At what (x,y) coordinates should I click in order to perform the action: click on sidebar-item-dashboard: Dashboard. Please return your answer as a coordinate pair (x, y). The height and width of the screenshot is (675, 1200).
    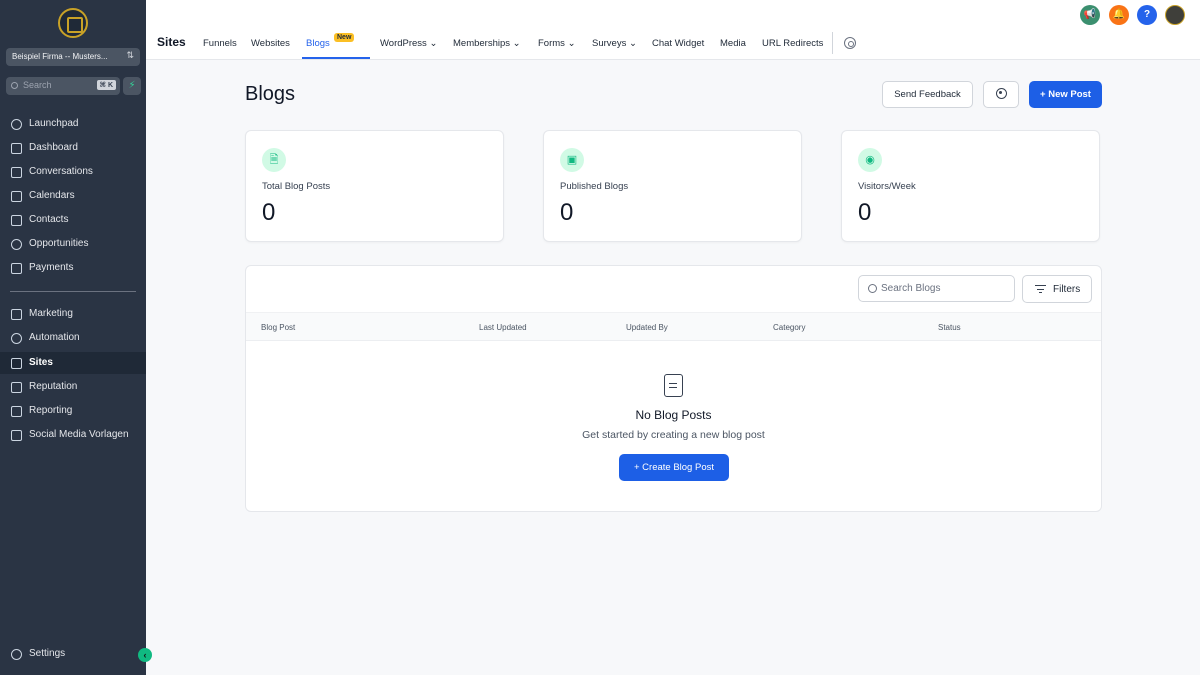
    Looking at the image, I should click on (73, 148).